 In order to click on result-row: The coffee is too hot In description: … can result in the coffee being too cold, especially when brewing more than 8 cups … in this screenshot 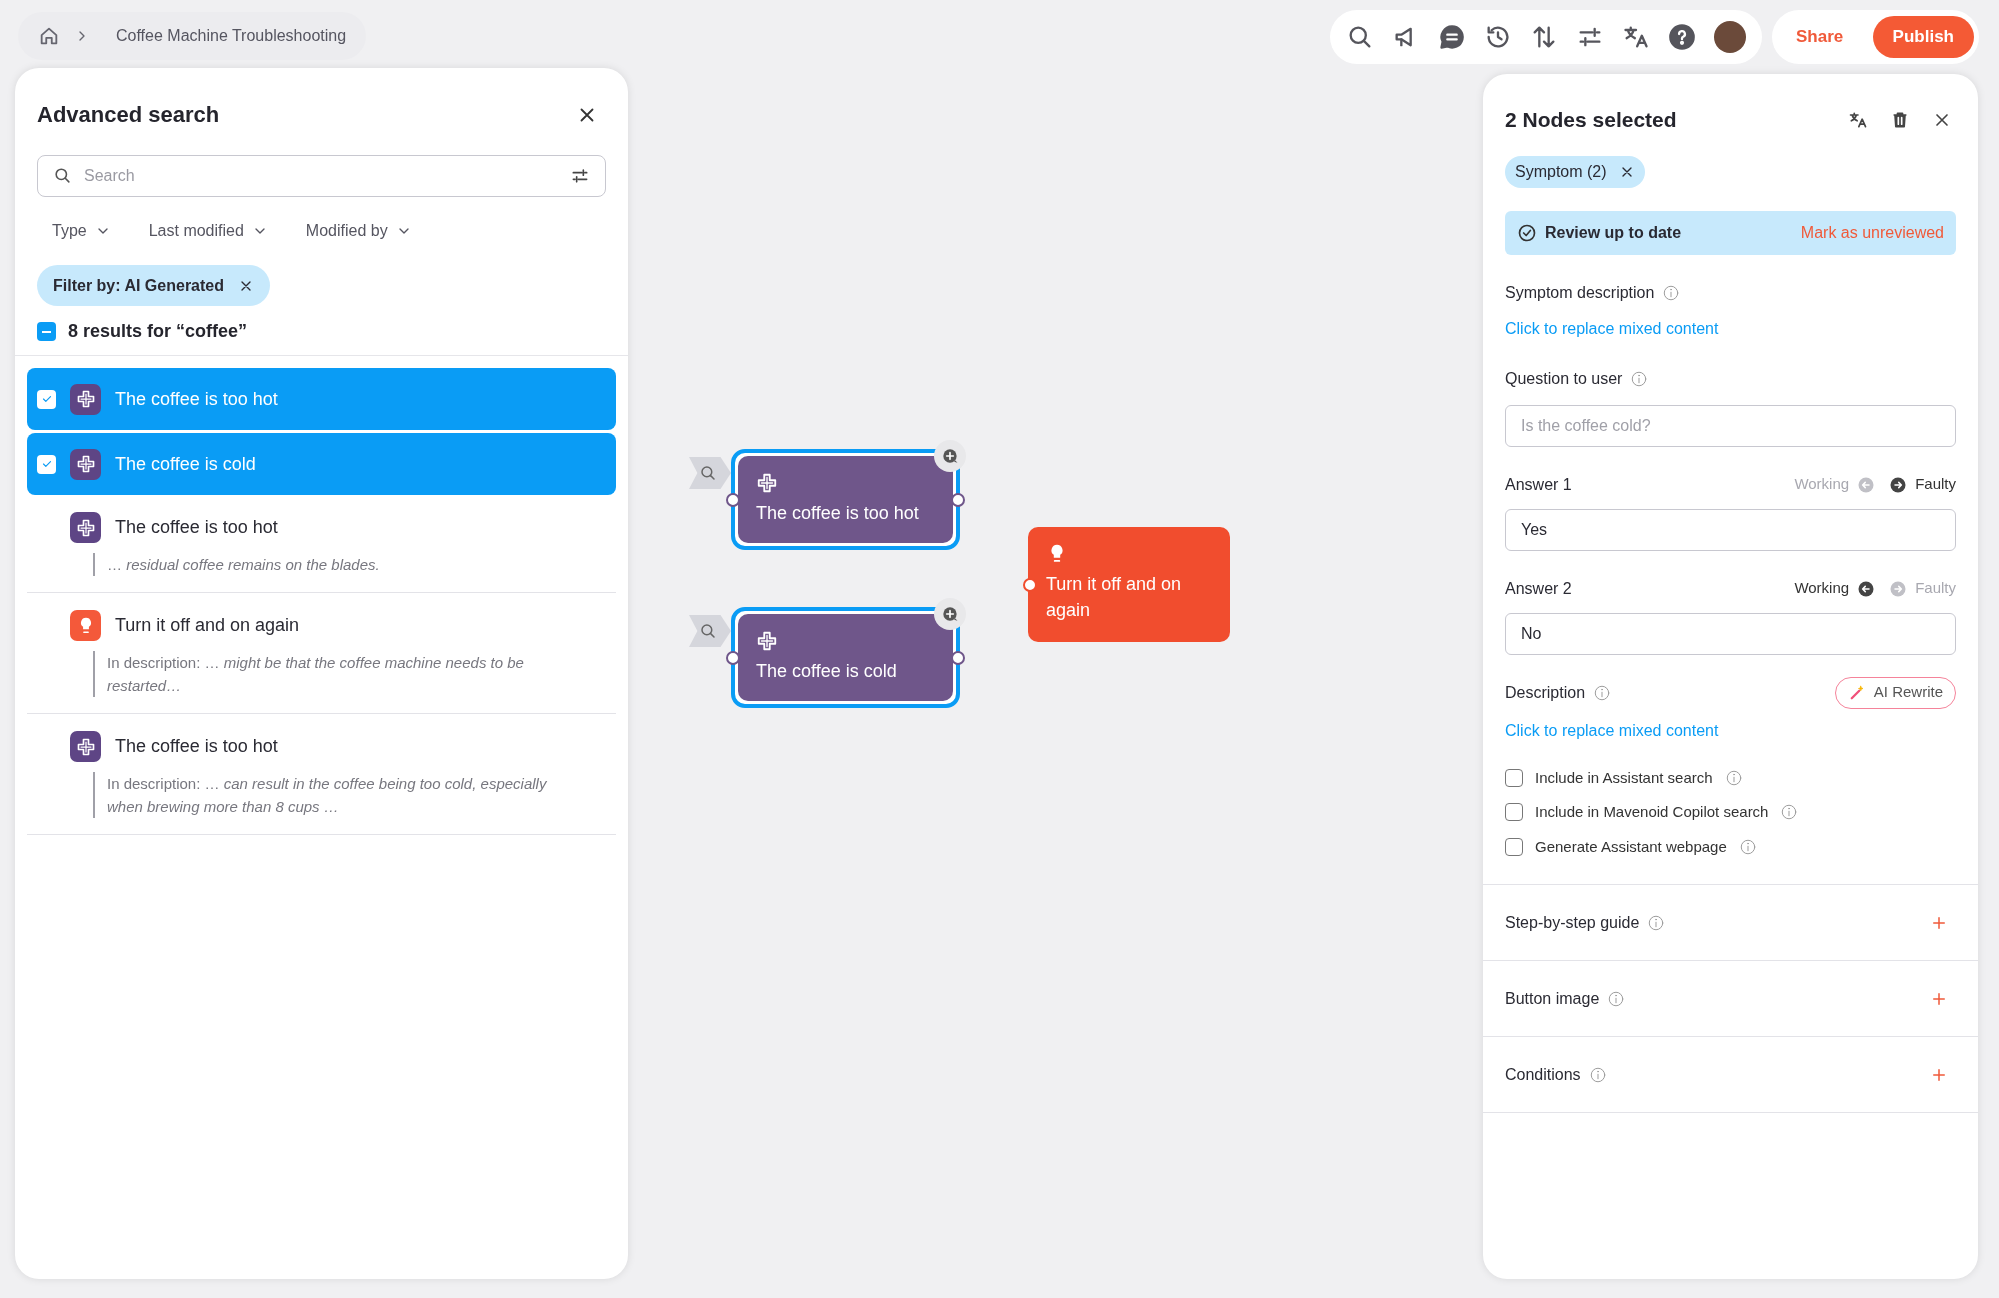, I will do `click(321, 776)`.